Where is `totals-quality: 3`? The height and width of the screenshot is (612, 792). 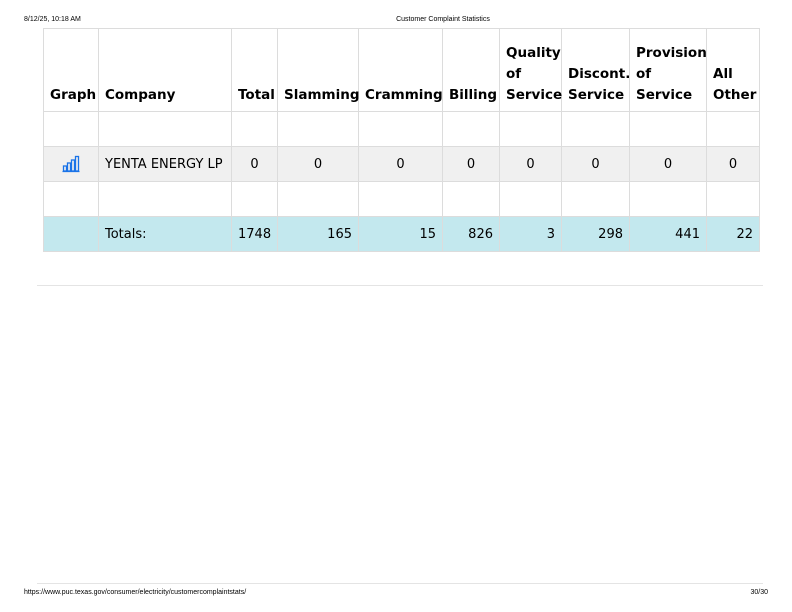
totals-quality: 3 is located at coordinates (530, 234).